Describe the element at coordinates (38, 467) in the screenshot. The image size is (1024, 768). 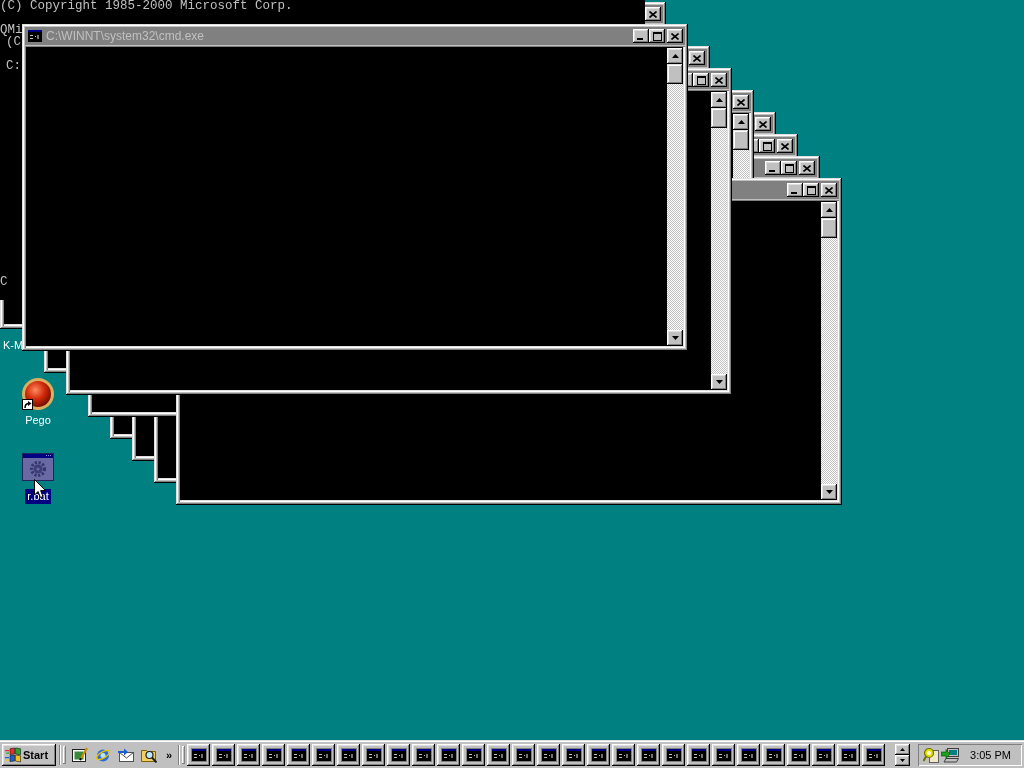
I see `window-gear-icon` at that location.